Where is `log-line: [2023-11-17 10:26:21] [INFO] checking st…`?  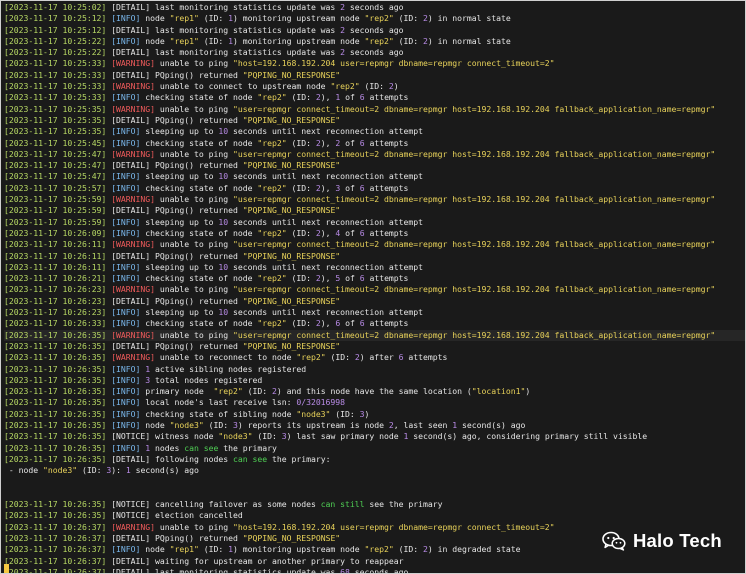
log-line: [2023-11-17 10:26:21] [INFO] checking st… is located at coordinates (374, 278).